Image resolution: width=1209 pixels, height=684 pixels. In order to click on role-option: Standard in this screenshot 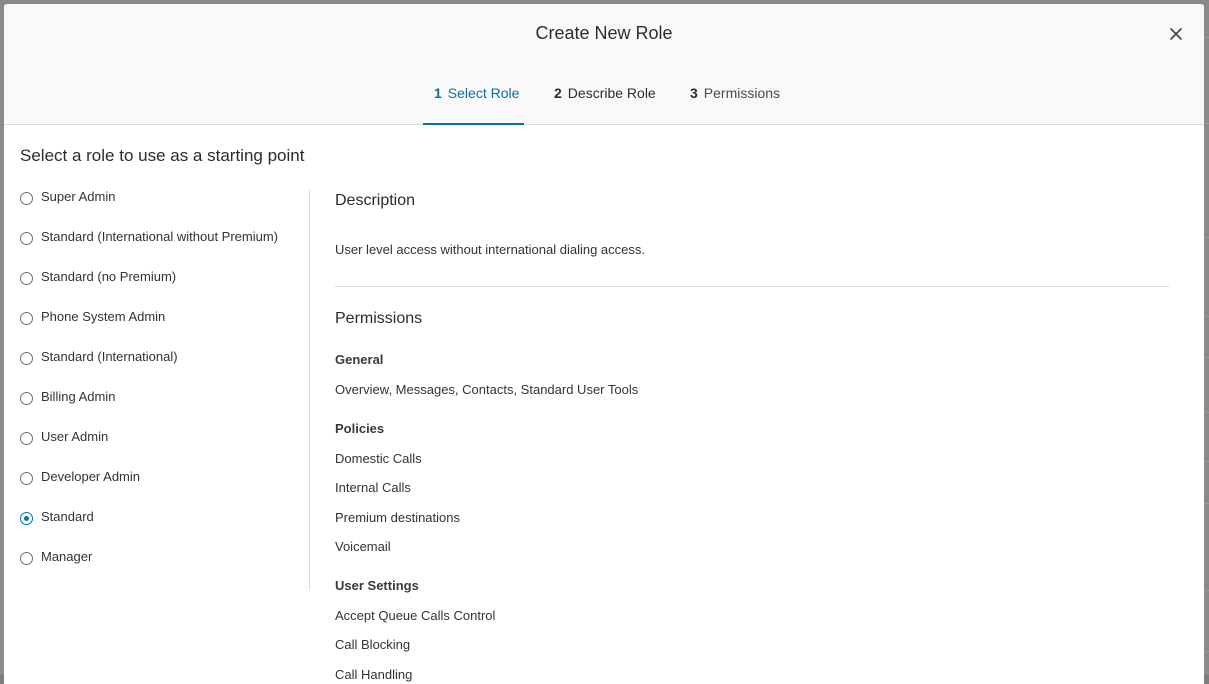, I will do `click(165, 528)`.